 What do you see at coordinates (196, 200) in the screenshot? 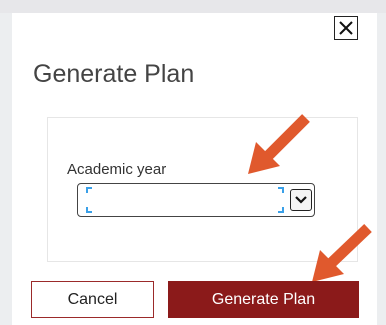
I see `academic-year-select` at bounding box center [196, 200].